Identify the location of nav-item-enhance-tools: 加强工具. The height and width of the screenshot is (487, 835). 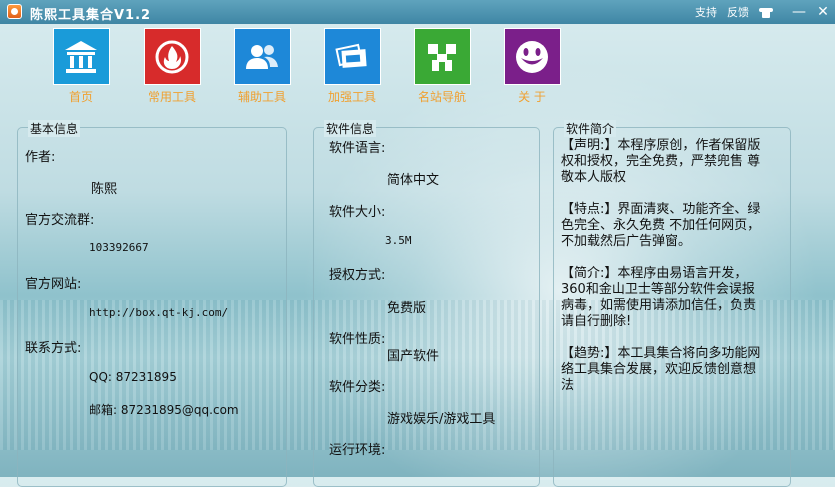
(352, 66).